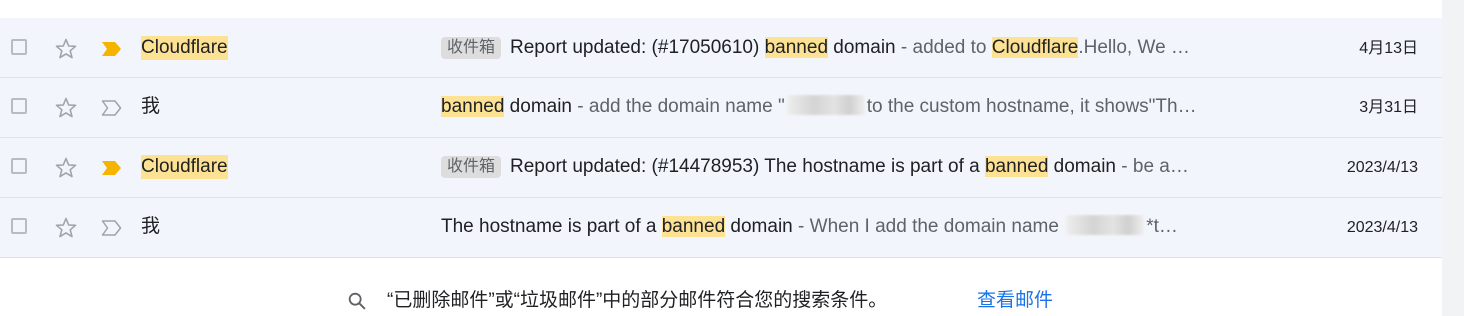 The width and height of the screenshot is (1464, 316). I want to click on search-term-highlight: Cloudflare, so click(1035, 47).